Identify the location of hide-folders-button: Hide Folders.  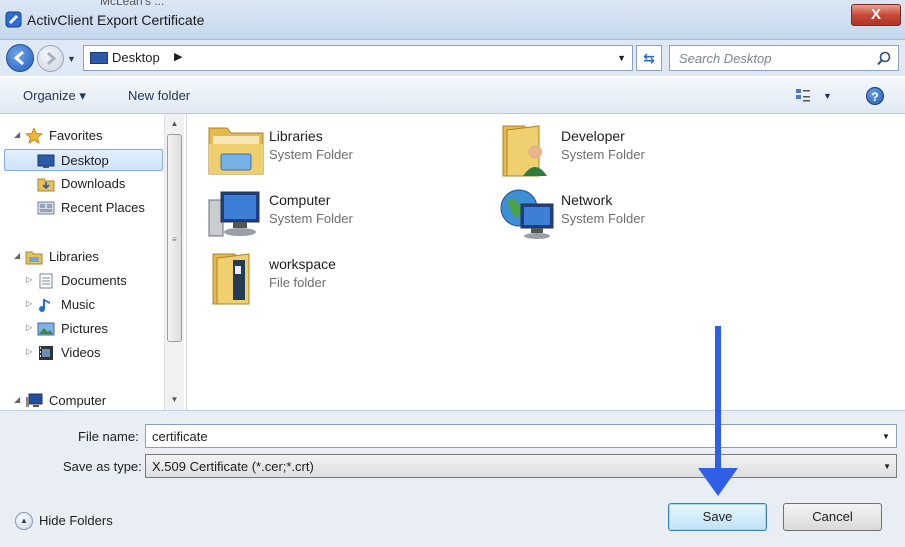
(76, 520).